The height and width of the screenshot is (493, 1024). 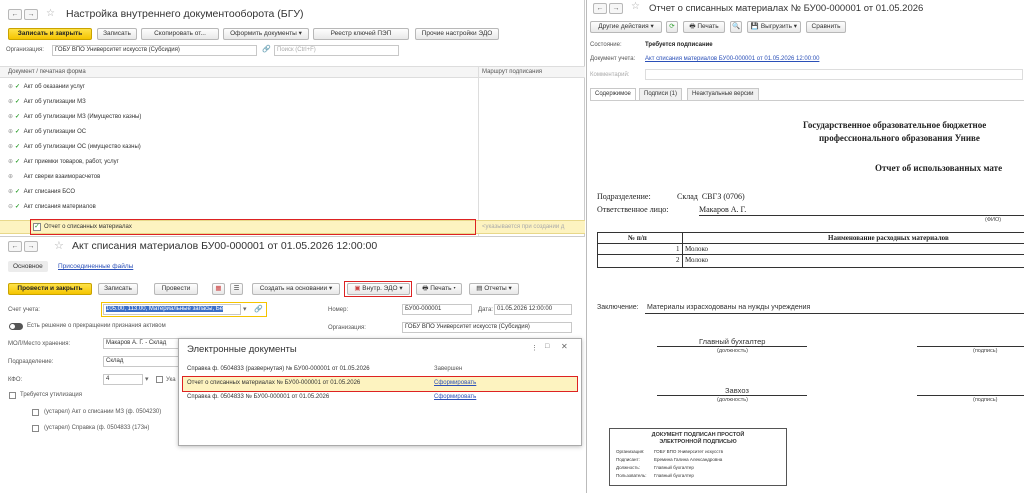 What do you see at coordinates (266, 49) in the screenshot?
I see `link-icon: 🔗` at bounding box center [266, 49].